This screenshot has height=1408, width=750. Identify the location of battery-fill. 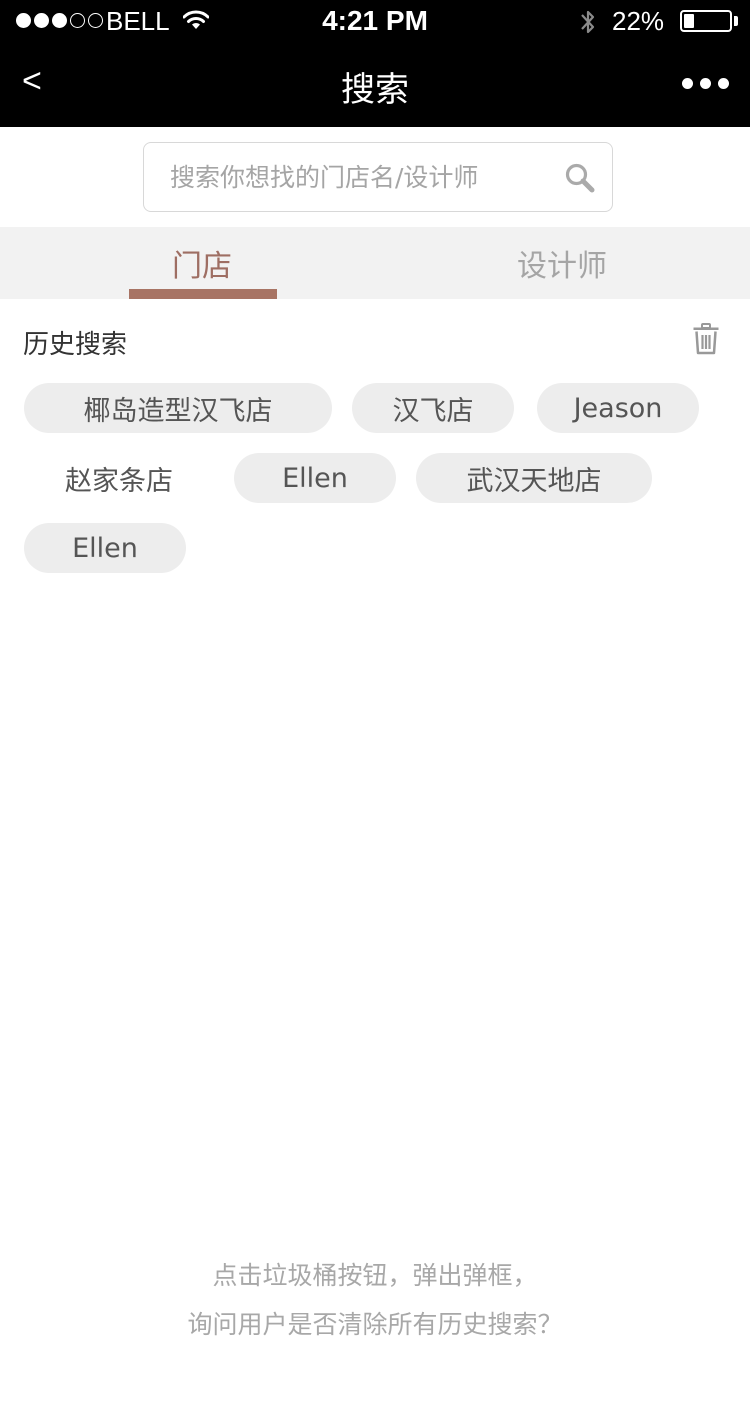
(689, 21).